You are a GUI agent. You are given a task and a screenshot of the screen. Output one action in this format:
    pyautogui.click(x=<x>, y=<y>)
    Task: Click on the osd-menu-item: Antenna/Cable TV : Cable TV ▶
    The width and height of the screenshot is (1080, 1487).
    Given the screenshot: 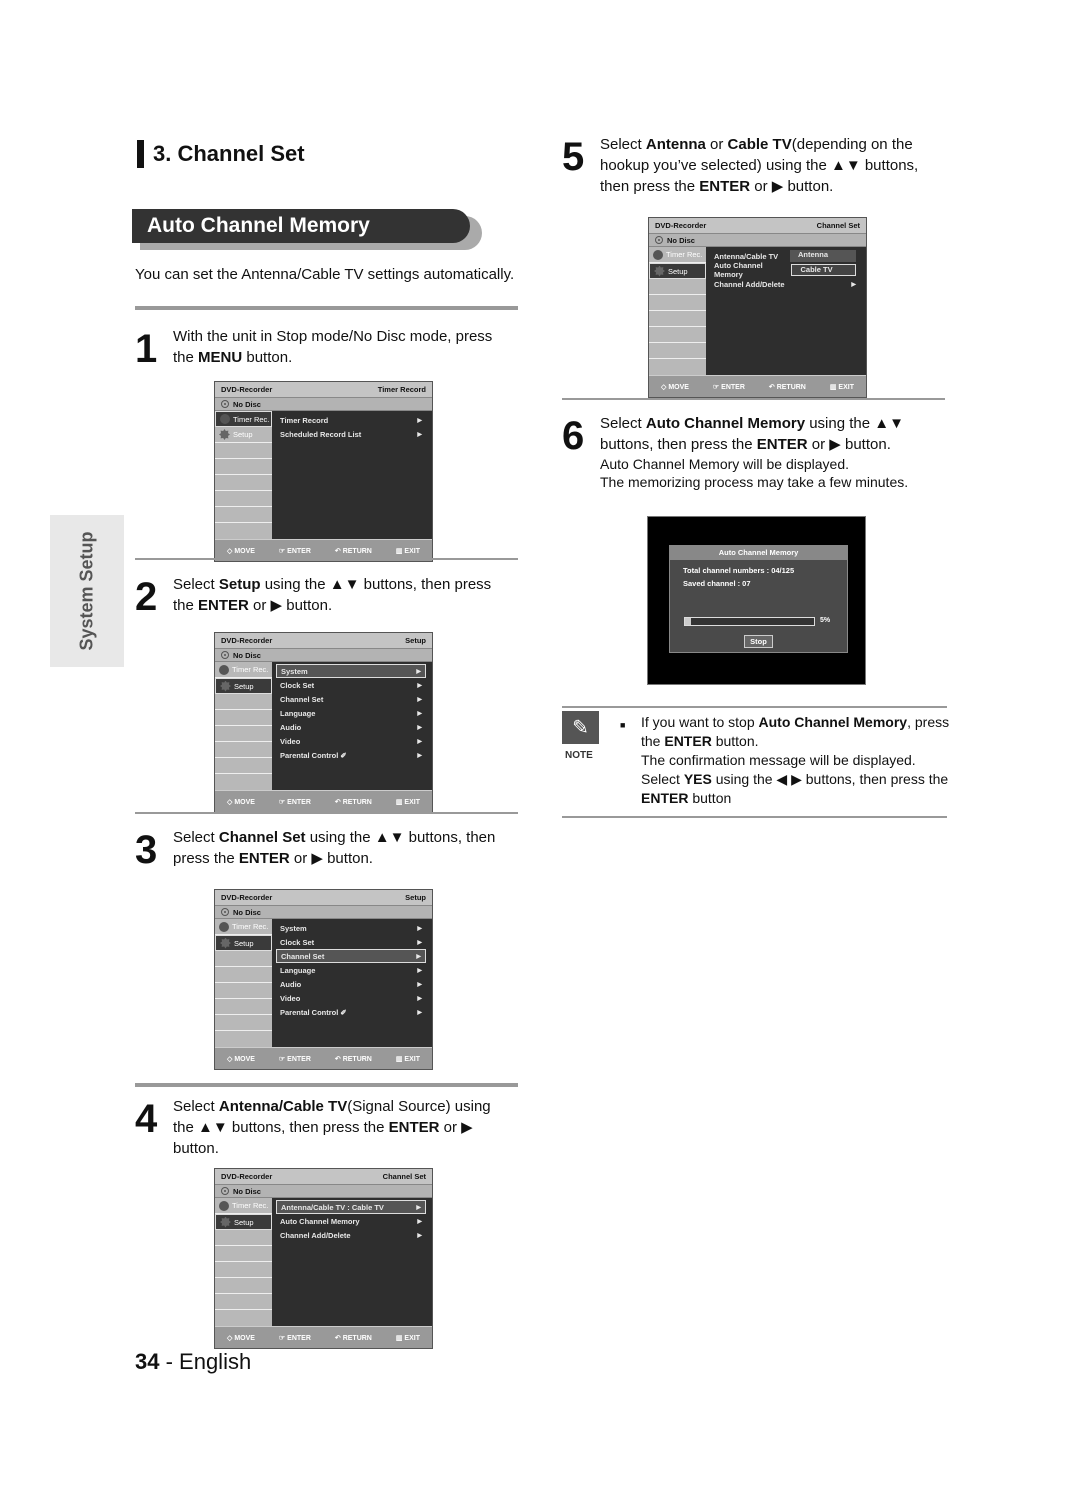 What is the action you would take?
    pyautogui.click(x=351, y=1207)
    